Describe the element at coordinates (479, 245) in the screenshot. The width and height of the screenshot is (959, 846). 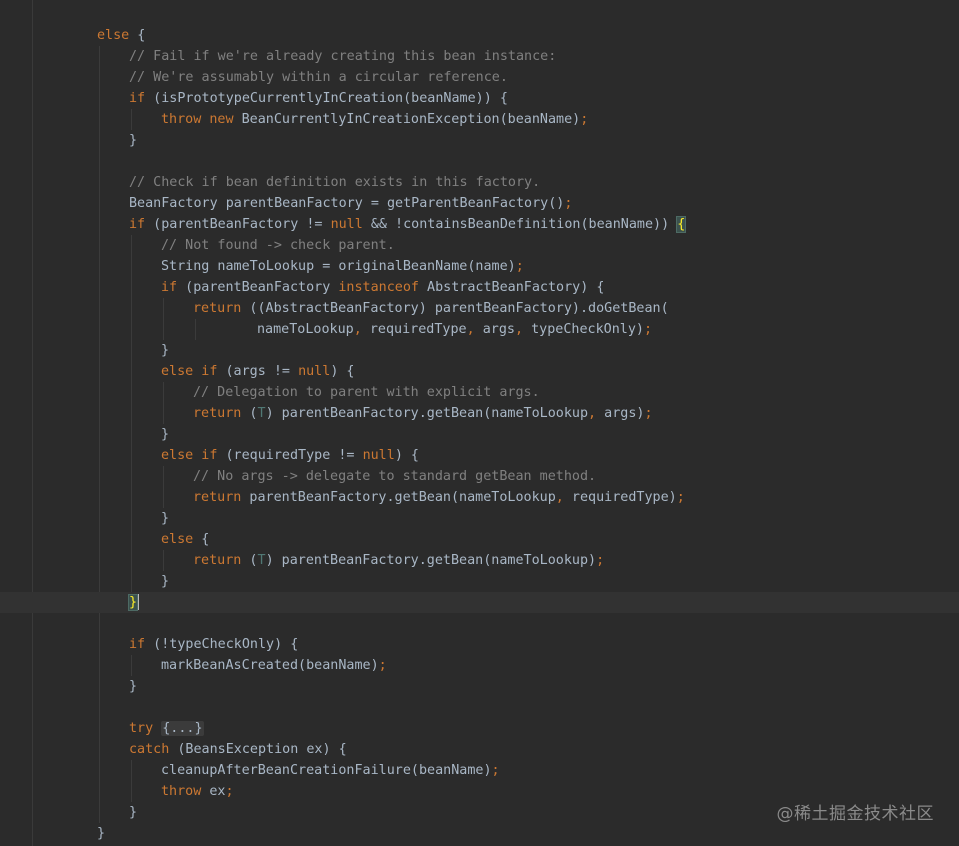
I see `code-line: // Not found -> check parent.` at that location.